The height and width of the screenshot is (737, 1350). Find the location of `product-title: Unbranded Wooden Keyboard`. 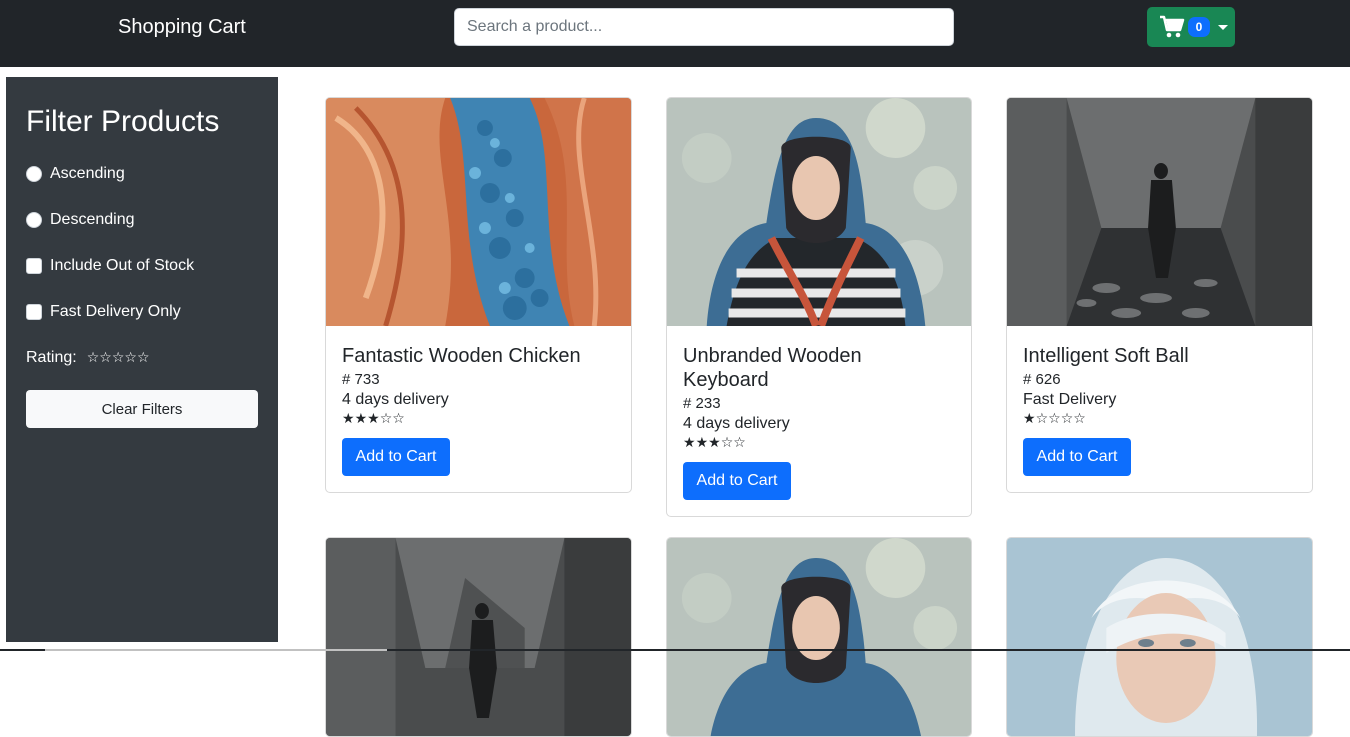

product-title: Unbranded Wooden Keyboard is located at coordinates (772, 368).